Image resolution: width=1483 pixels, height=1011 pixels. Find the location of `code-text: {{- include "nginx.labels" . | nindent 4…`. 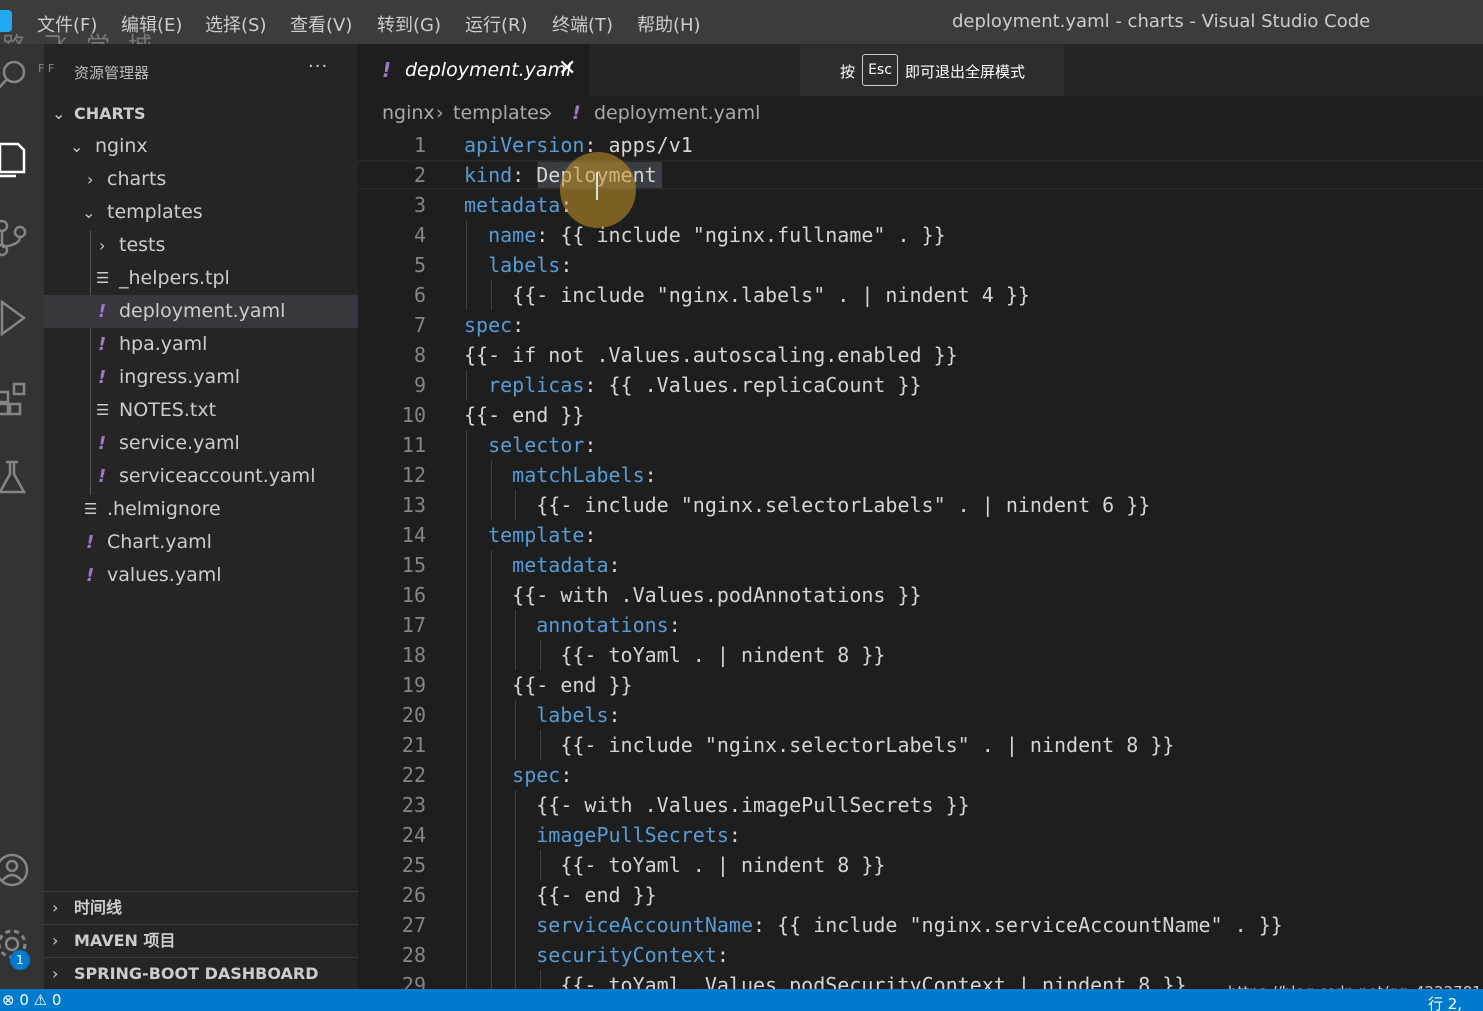

code-text: {{- include "nginx.labels" . | nindent 4… is located at coordinates (747, 295).